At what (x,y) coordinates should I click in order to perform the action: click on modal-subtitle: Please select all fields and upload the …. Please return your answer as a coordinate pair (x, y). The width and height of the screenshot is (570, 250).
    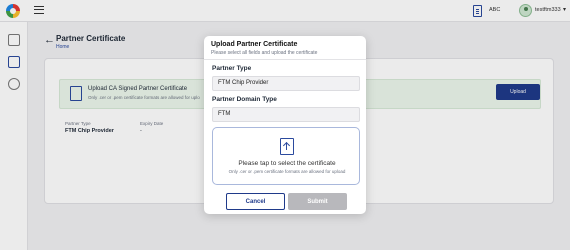
    Looking at the image, I should click on (264, 53).